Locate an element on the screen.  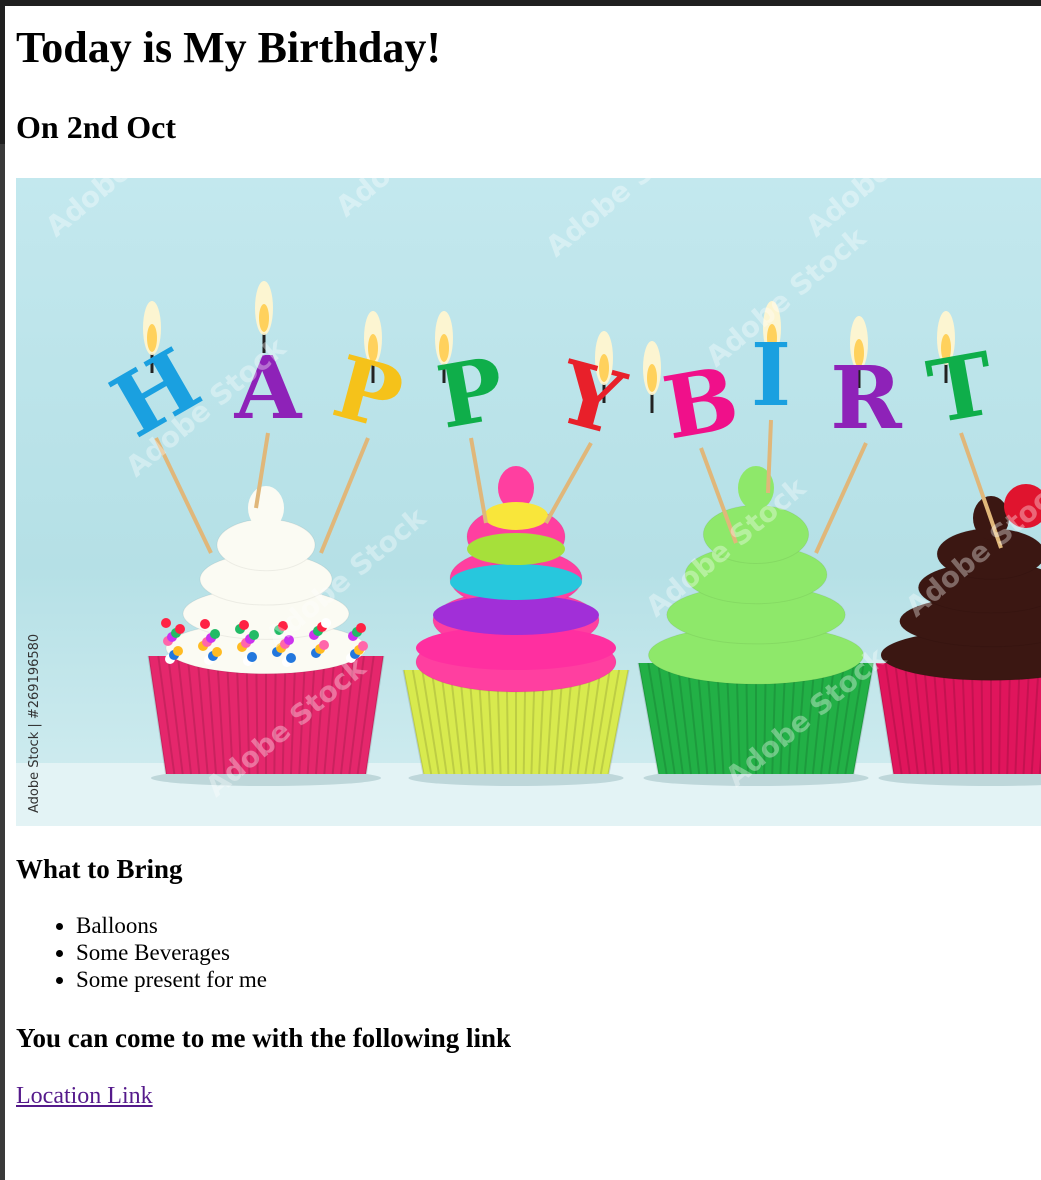
window-top-border is located at coordinates (520, 3).